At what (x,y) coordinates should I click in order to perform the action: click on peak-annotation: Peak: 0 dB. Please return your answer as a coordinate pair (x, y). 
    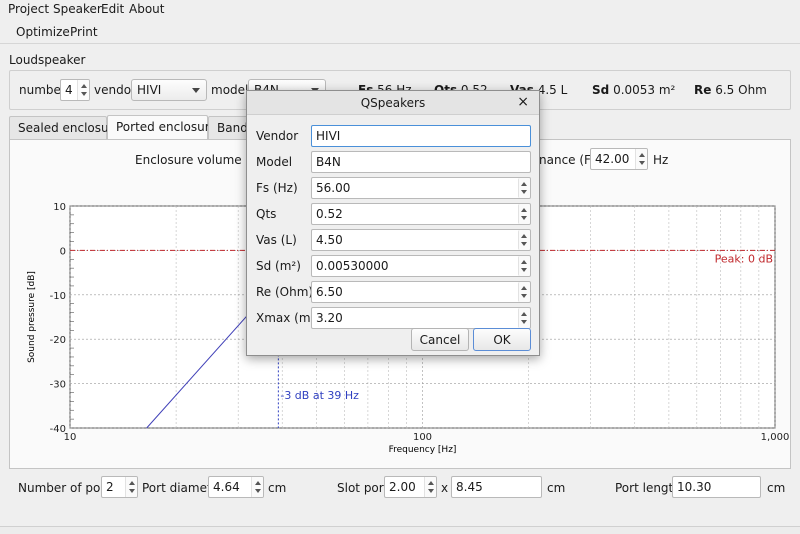
    Looking at the image, I should click on (744, 258).